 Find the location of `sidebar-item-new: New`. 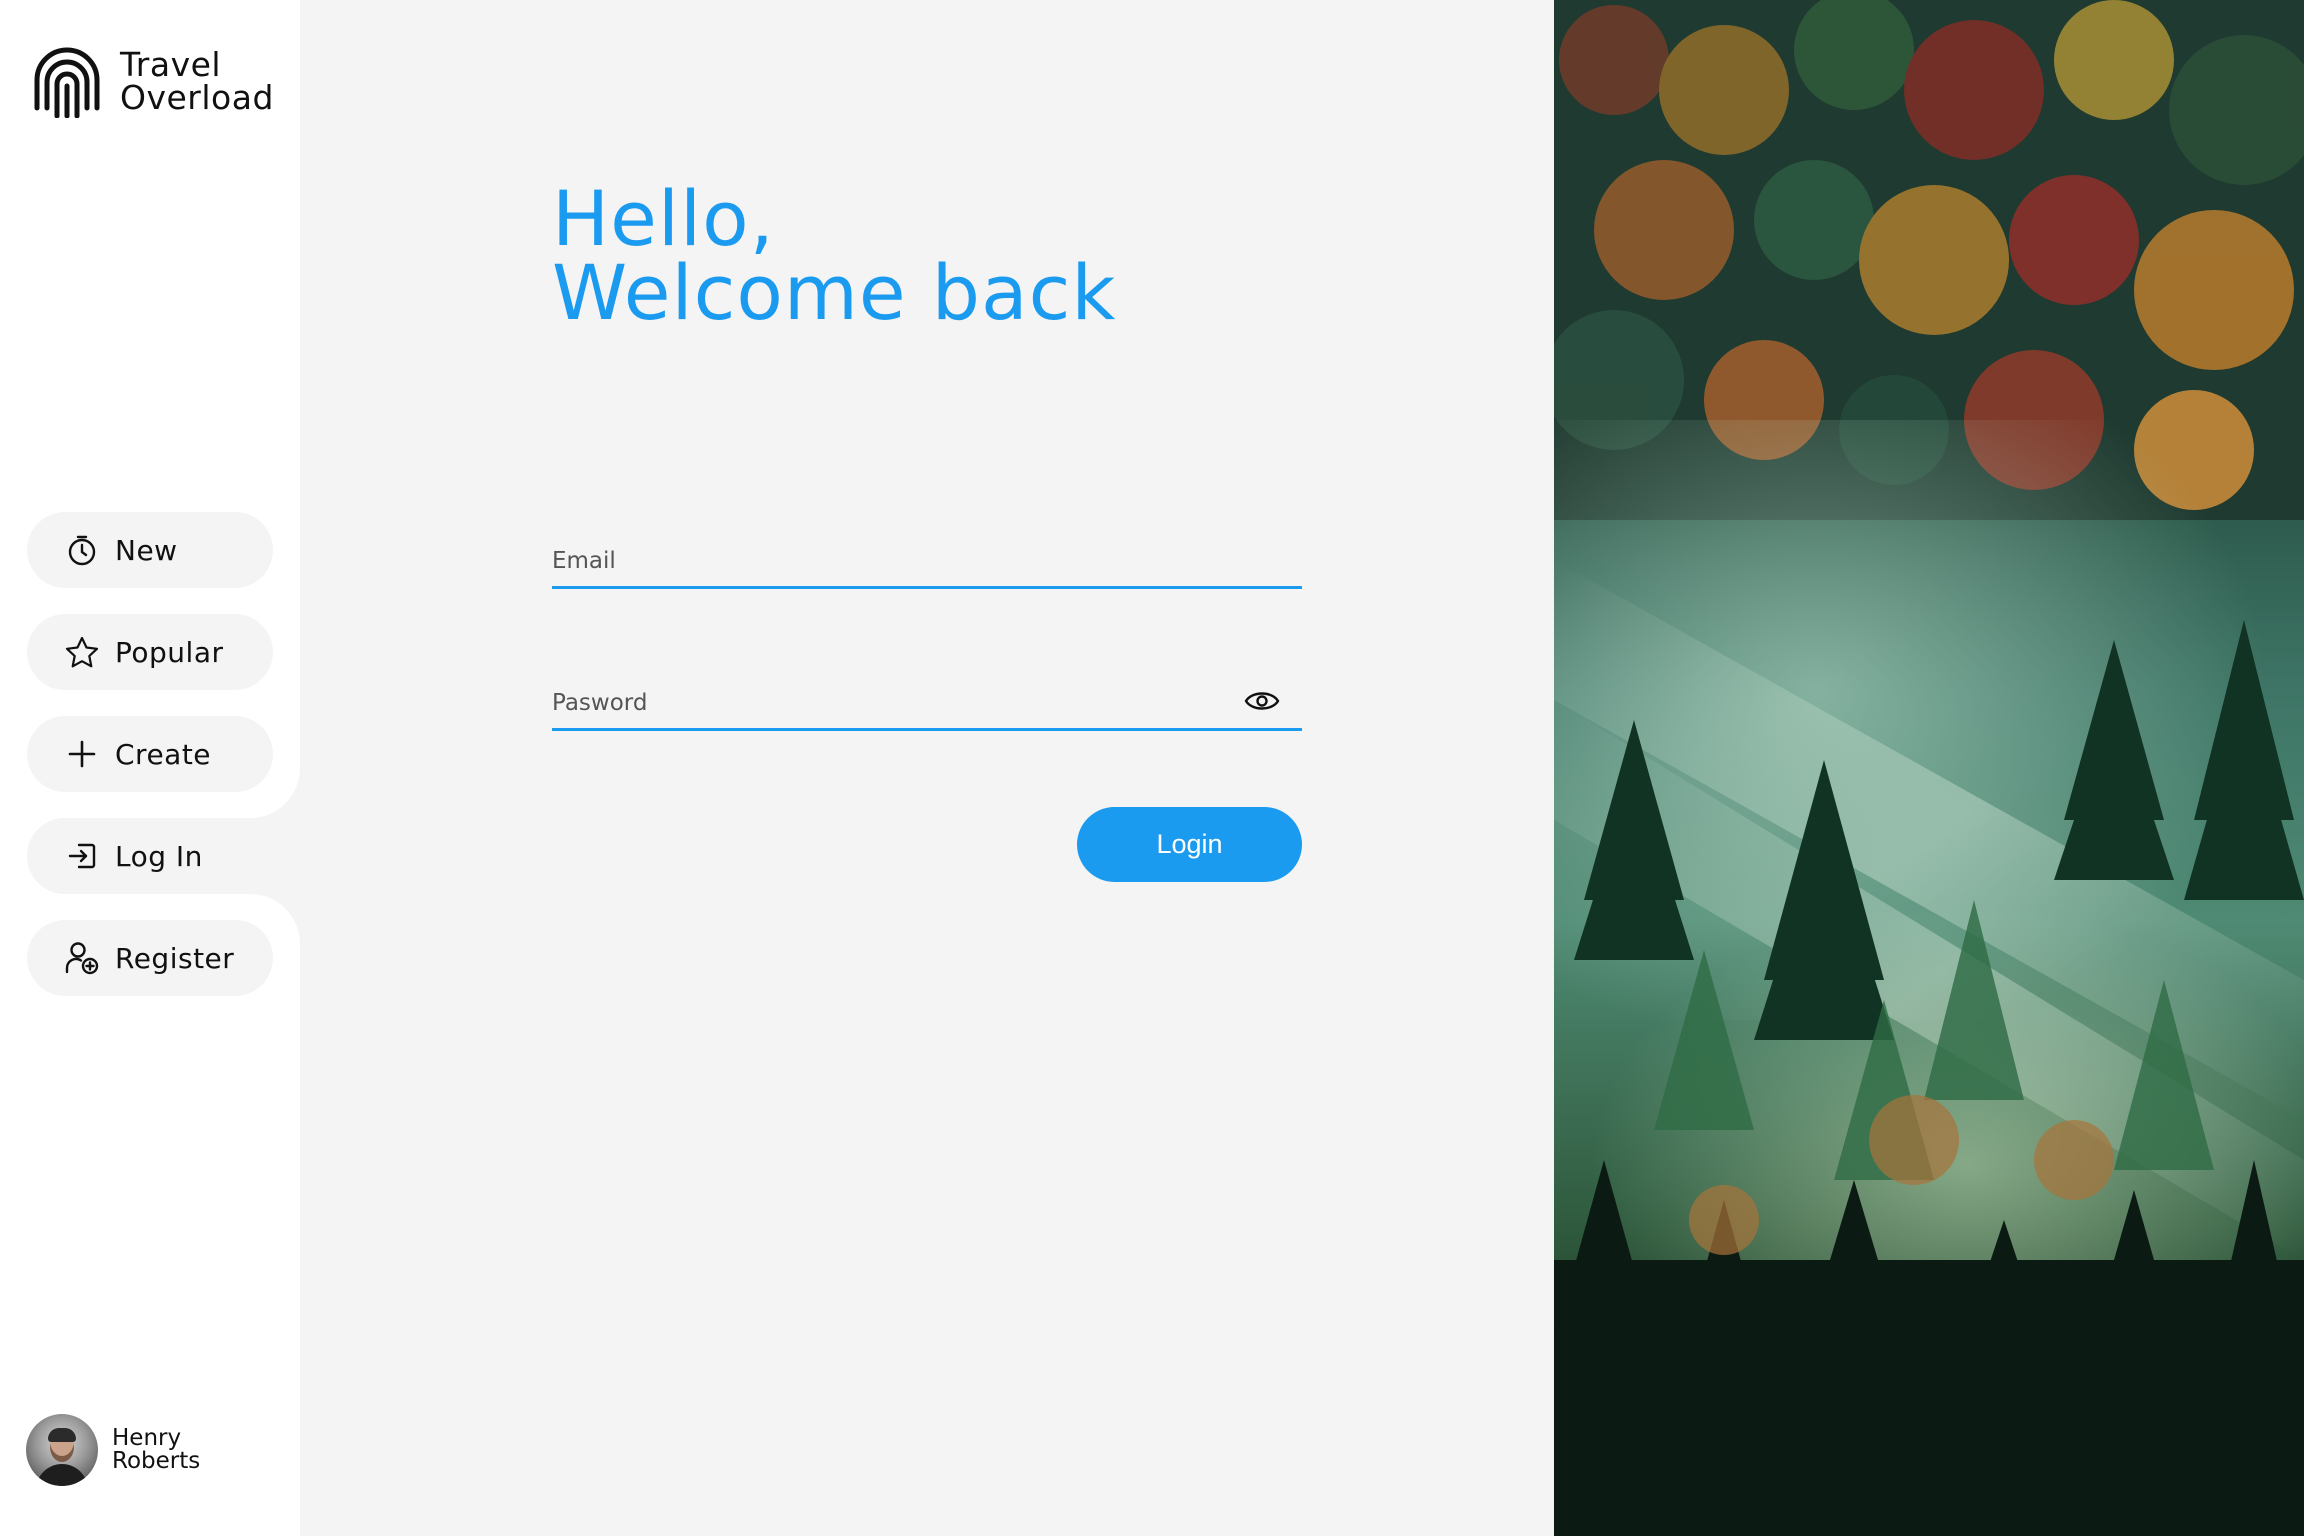

sidebar-item-new: New is located at coordinates (150, 550).